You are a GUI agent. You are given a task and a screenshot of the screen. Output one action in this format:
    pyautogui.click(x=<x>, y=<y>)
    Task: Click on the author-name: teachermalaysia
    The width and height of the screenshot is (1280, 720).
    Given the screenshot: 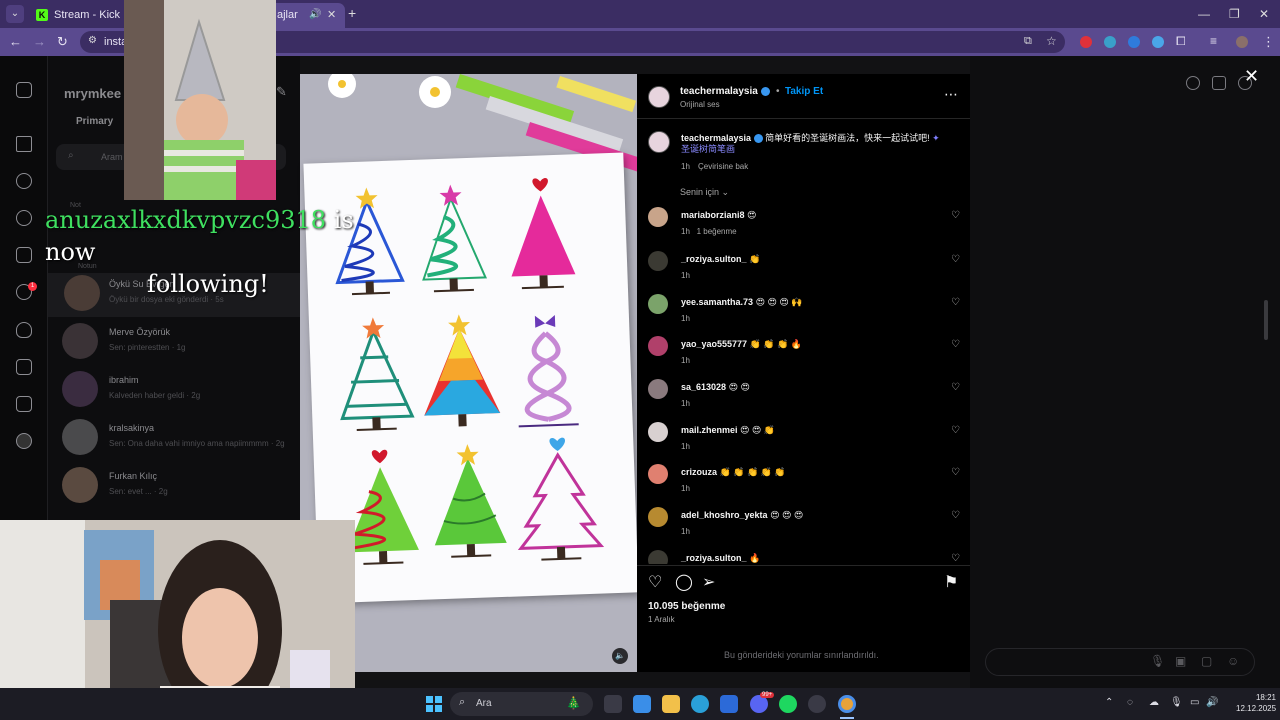 What is the action you would take?
    pyautogui.click(x=725, y=91)
    